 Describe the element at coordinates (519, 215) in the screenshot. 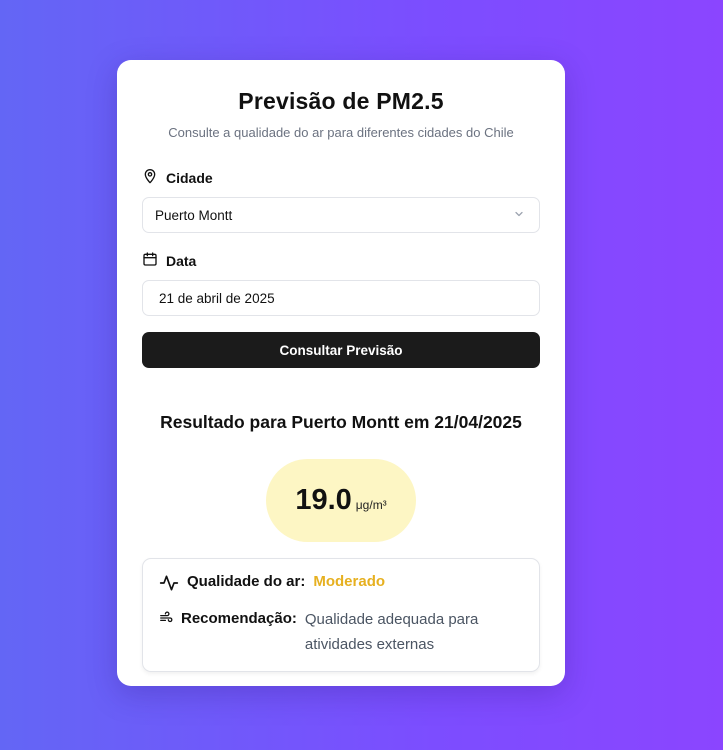

I see `chevron-down-icon` at that location.